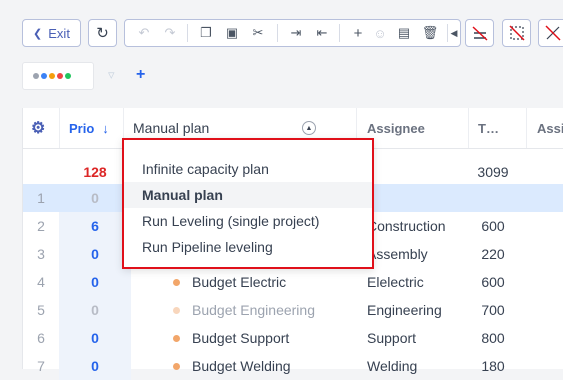  What do you see at coordinates (95, 172) in the screenshot?
I see `prio-total: 128` at bounding box center [95, 172].